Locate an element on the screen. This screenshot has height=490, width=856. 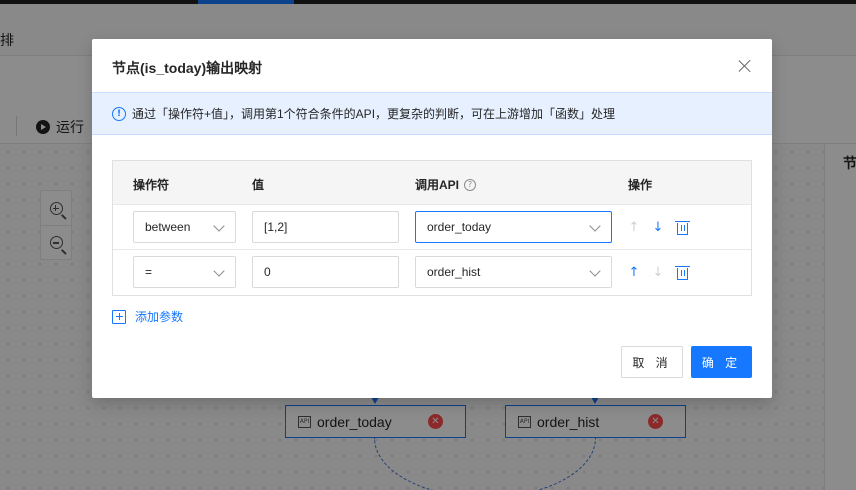
column-label: 值 is located at coordinates (258, 185).